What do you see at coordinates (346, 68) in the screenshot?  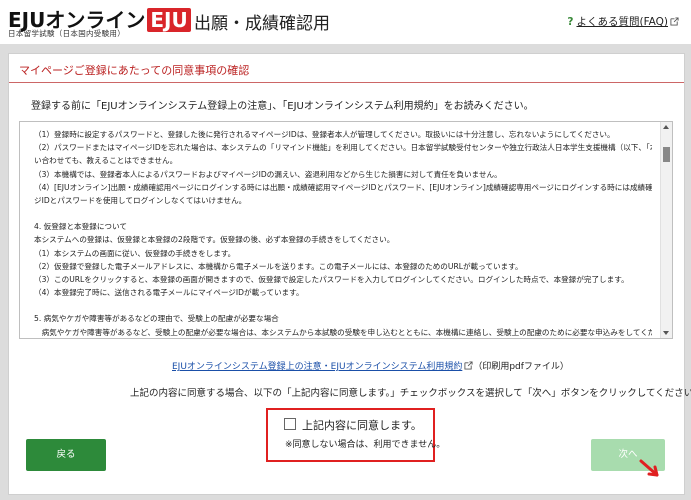 I see `panel-title-bar: マイページご登録にあたっての同意事項の確認` at bounding box center [346, 68].